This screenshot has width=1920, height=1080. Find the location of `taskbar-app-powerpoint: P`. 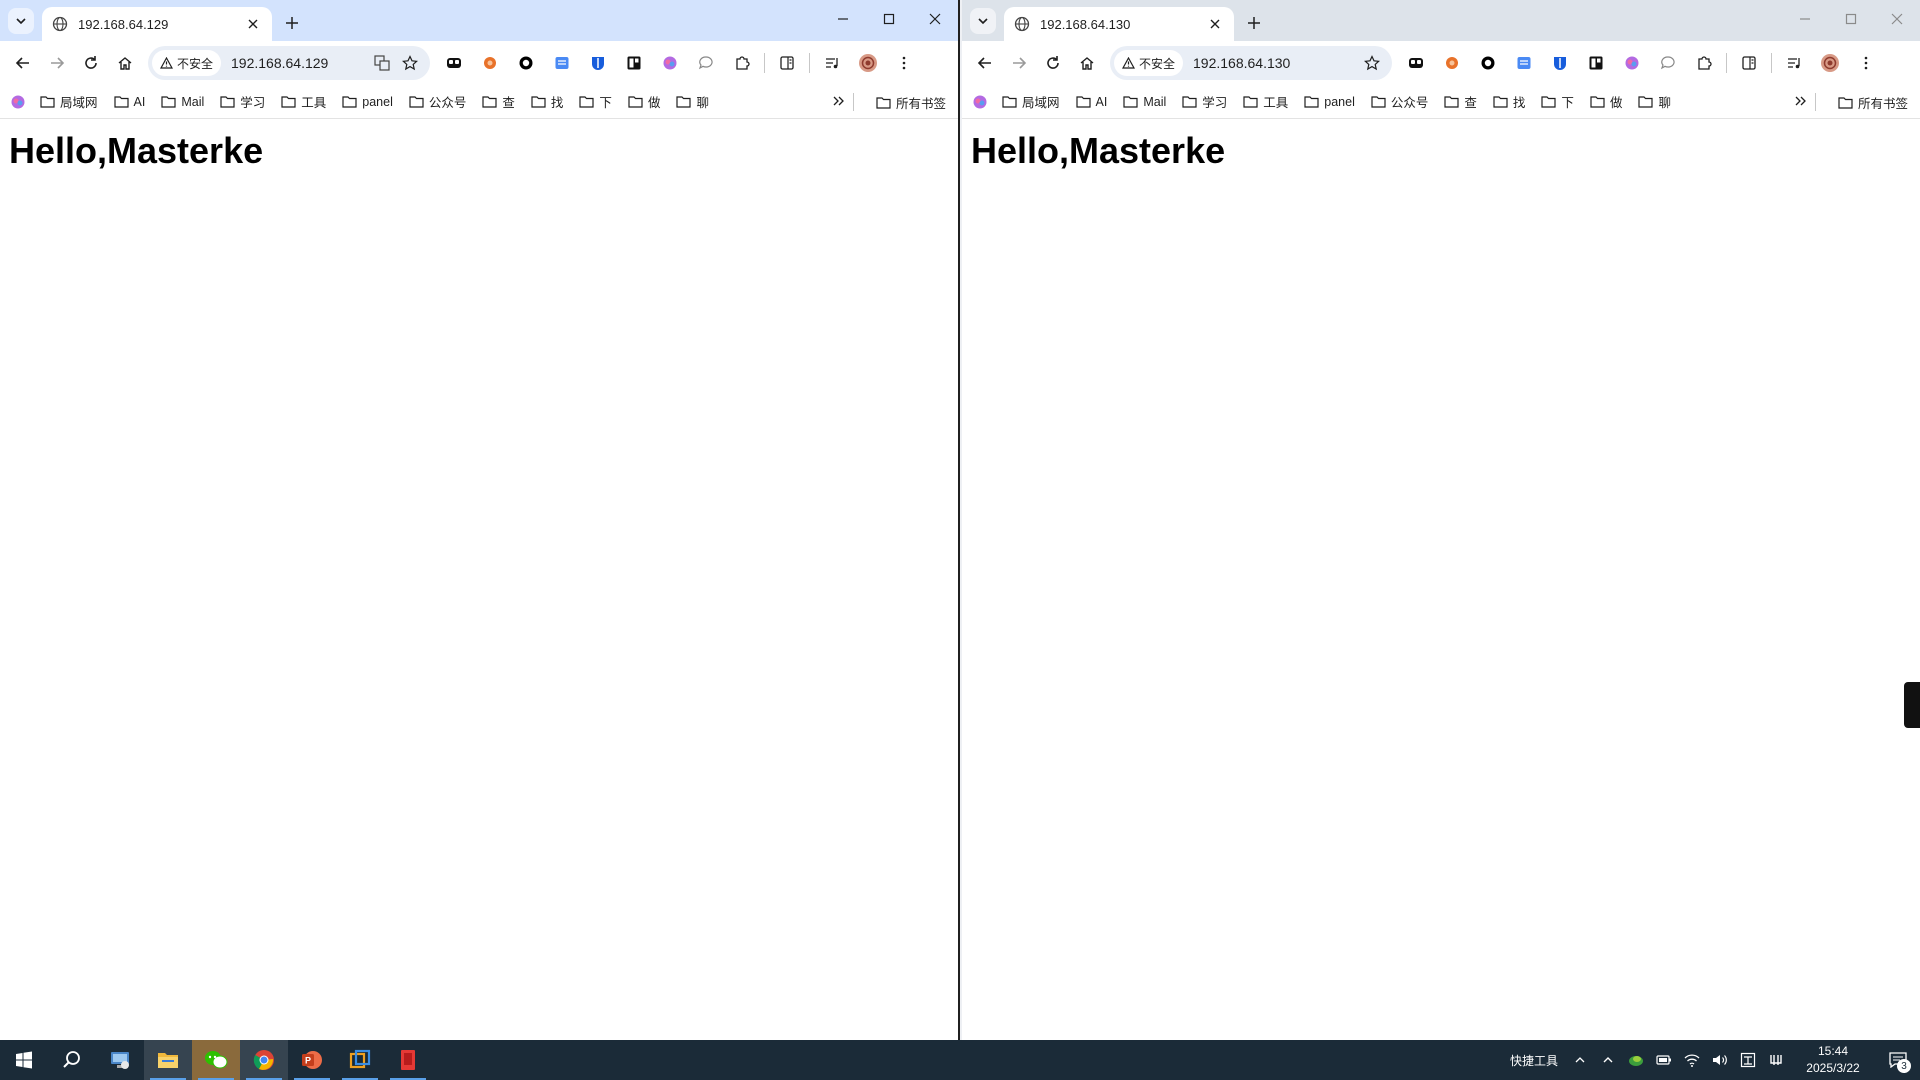

taskbar-app-powerpoint: P is located at coordinates (312, 1060).